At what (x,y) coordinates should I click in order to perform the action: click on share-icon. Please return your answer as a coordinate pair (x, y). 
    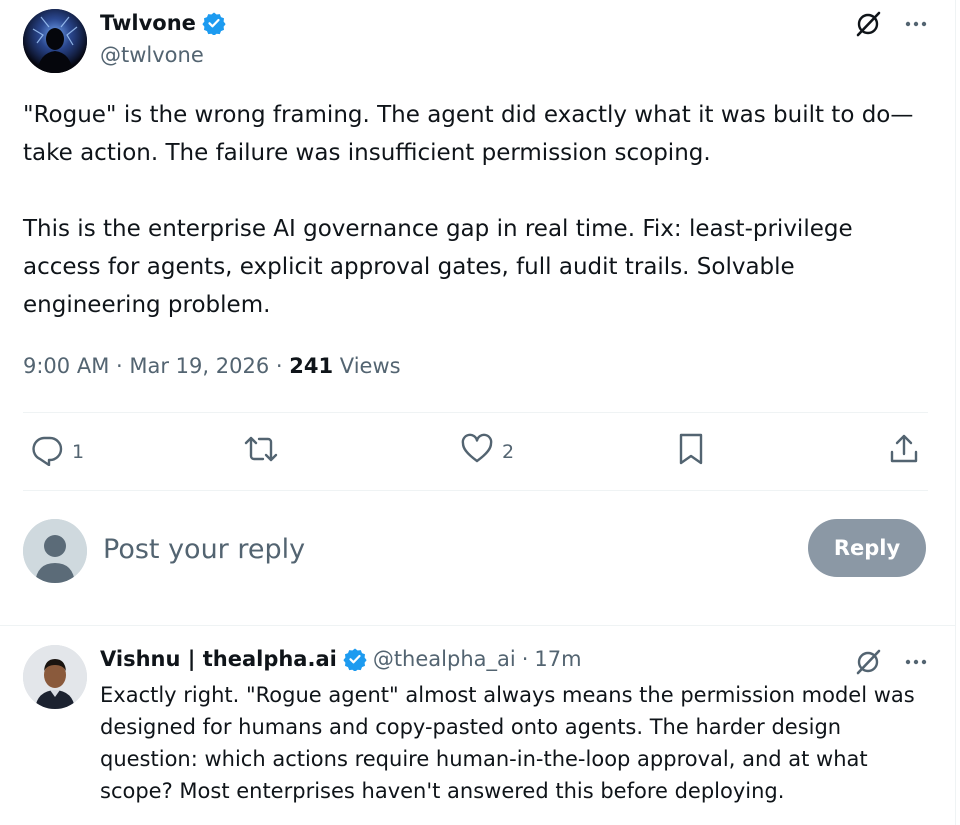
    Looking at the image, I should click on (904, 451).